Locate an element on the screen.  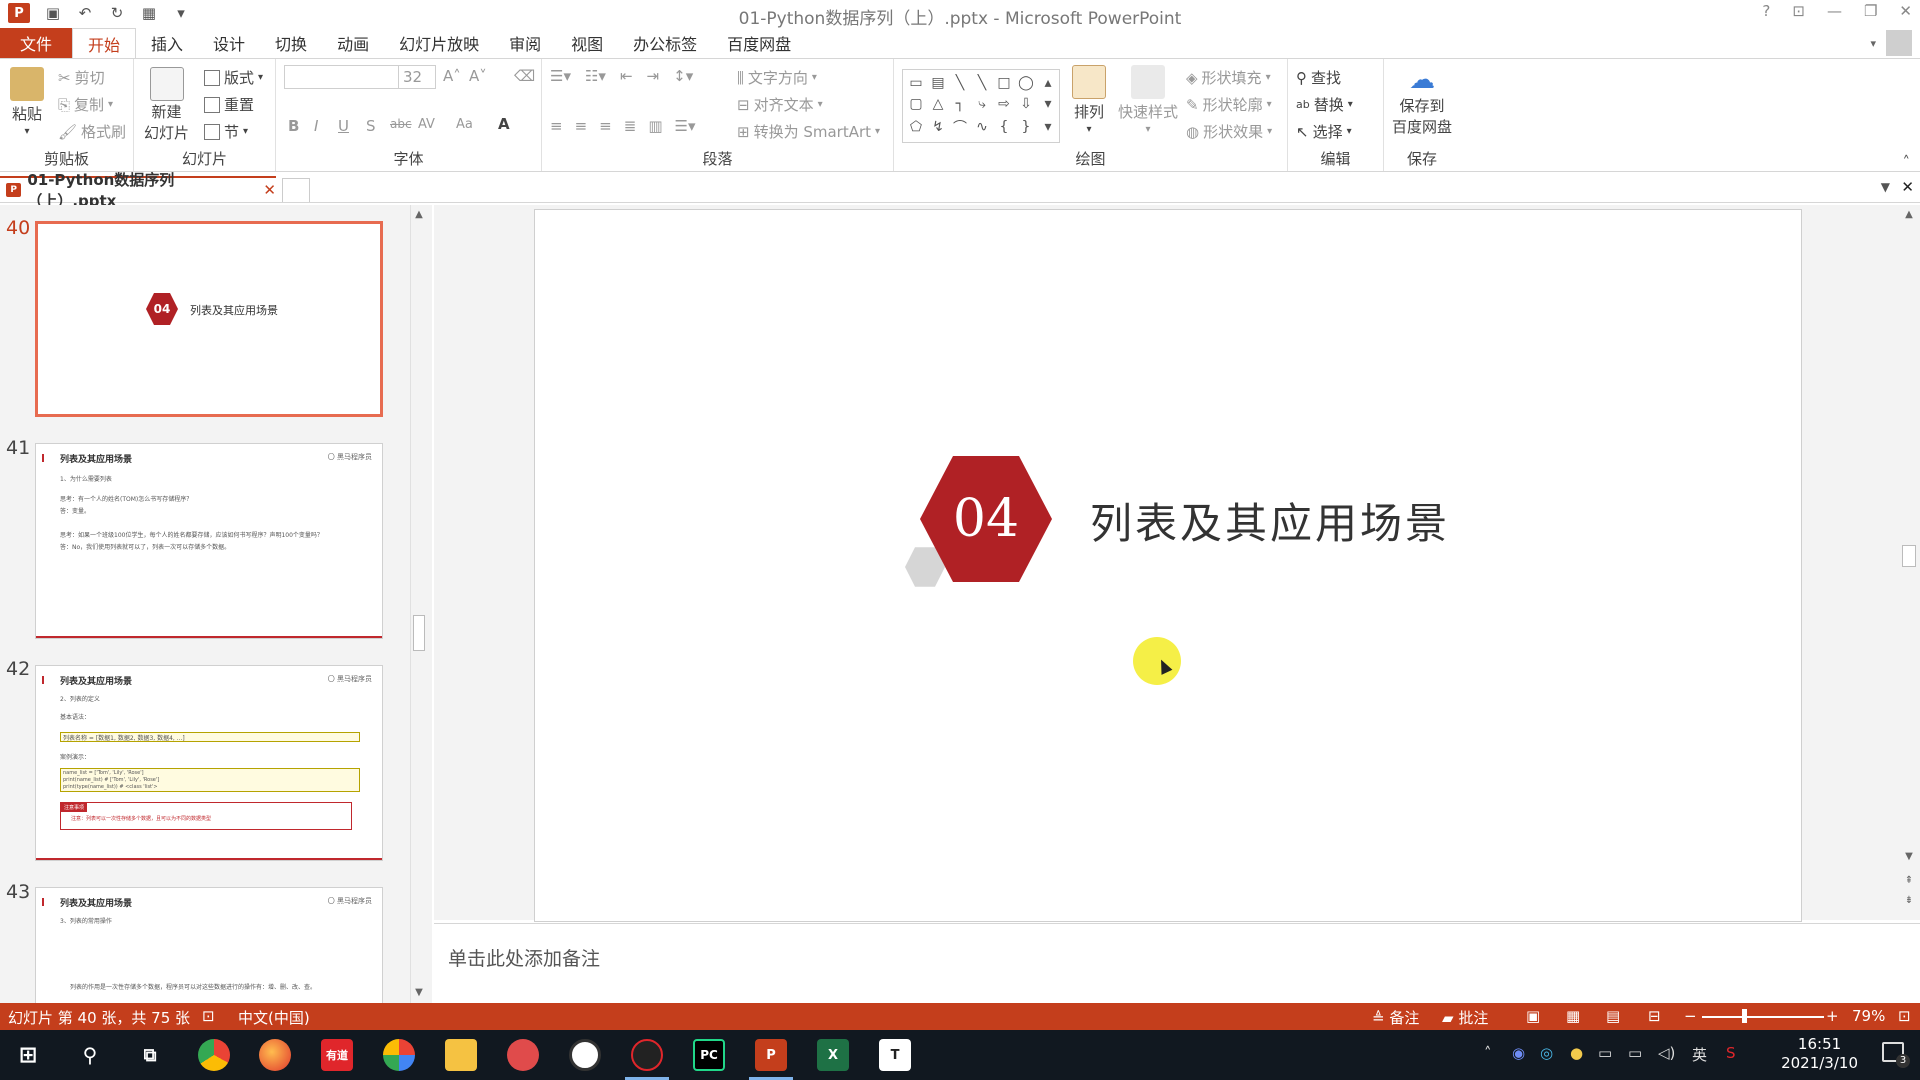
sogou-icon: S is located at coordinates (1731, 1053).